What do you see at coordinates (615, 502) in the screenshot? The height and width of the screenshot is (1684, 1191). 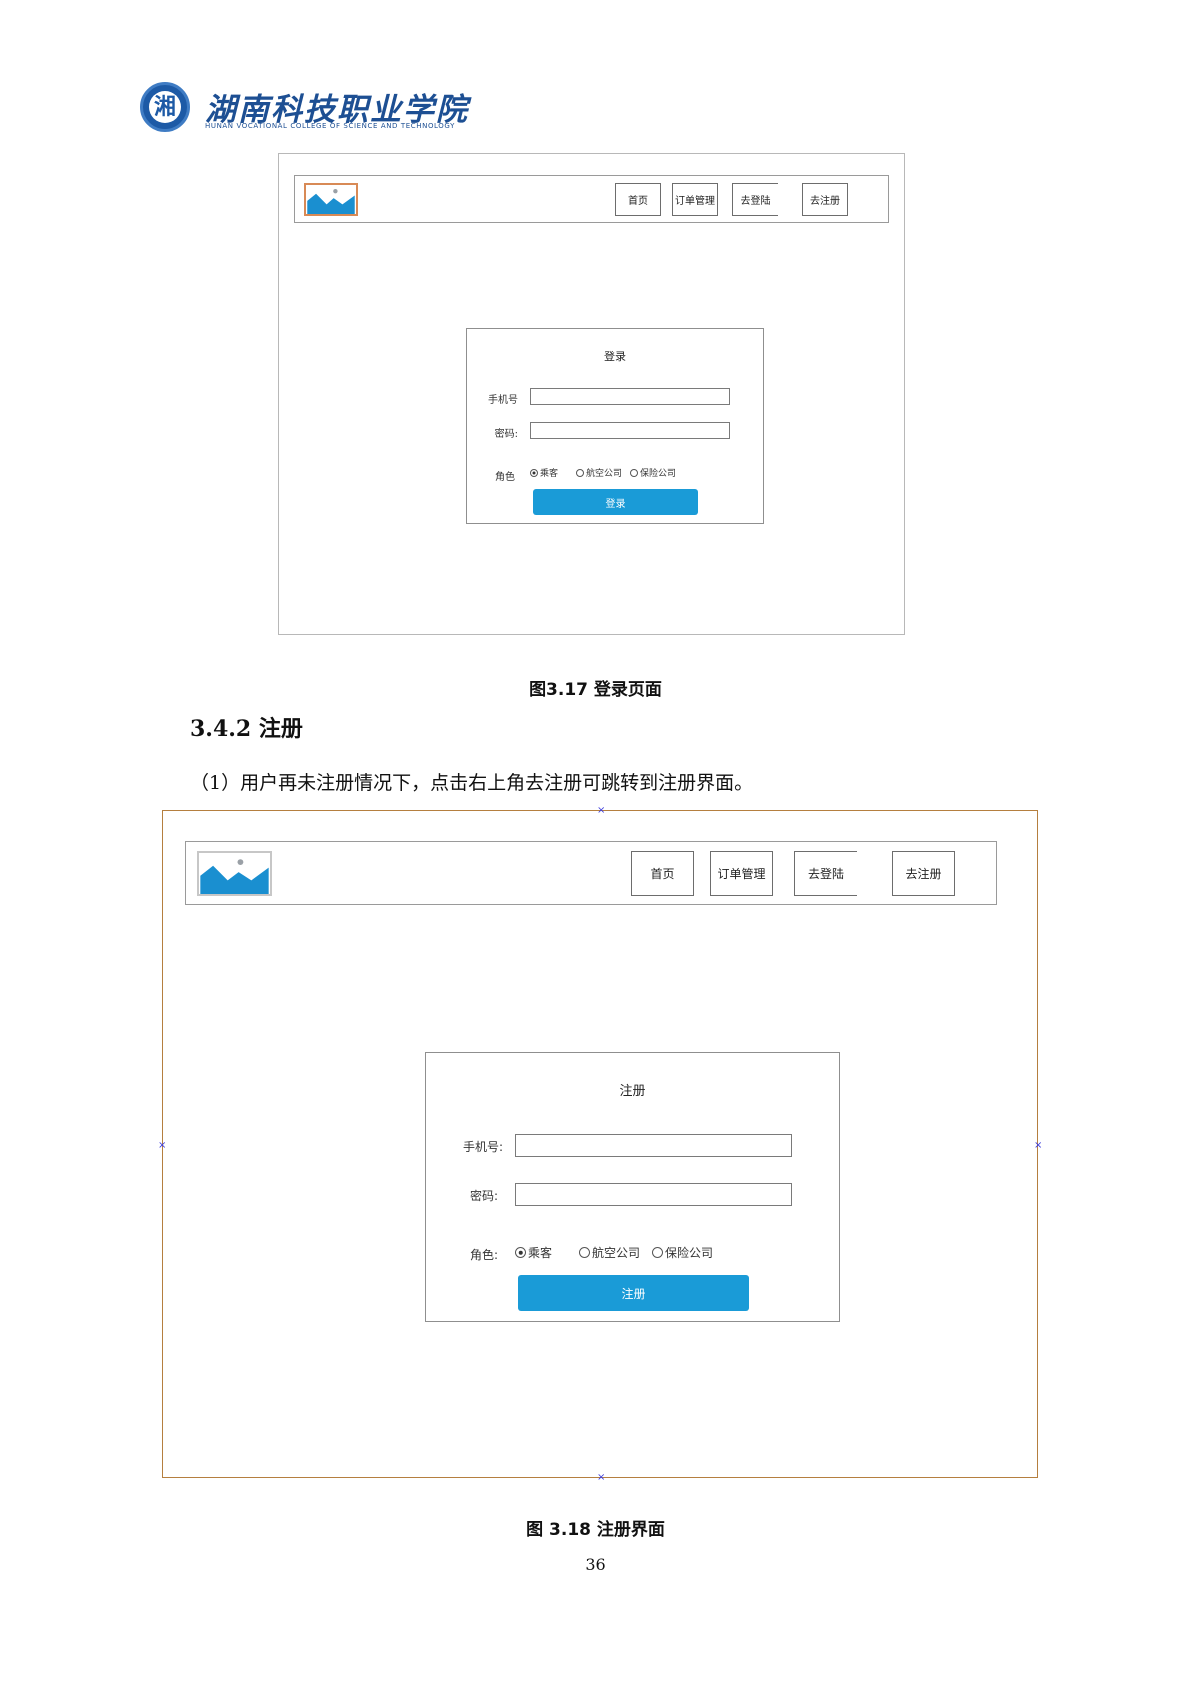 I see `login-submit-button: 登录` at bounding box center [615, 502].